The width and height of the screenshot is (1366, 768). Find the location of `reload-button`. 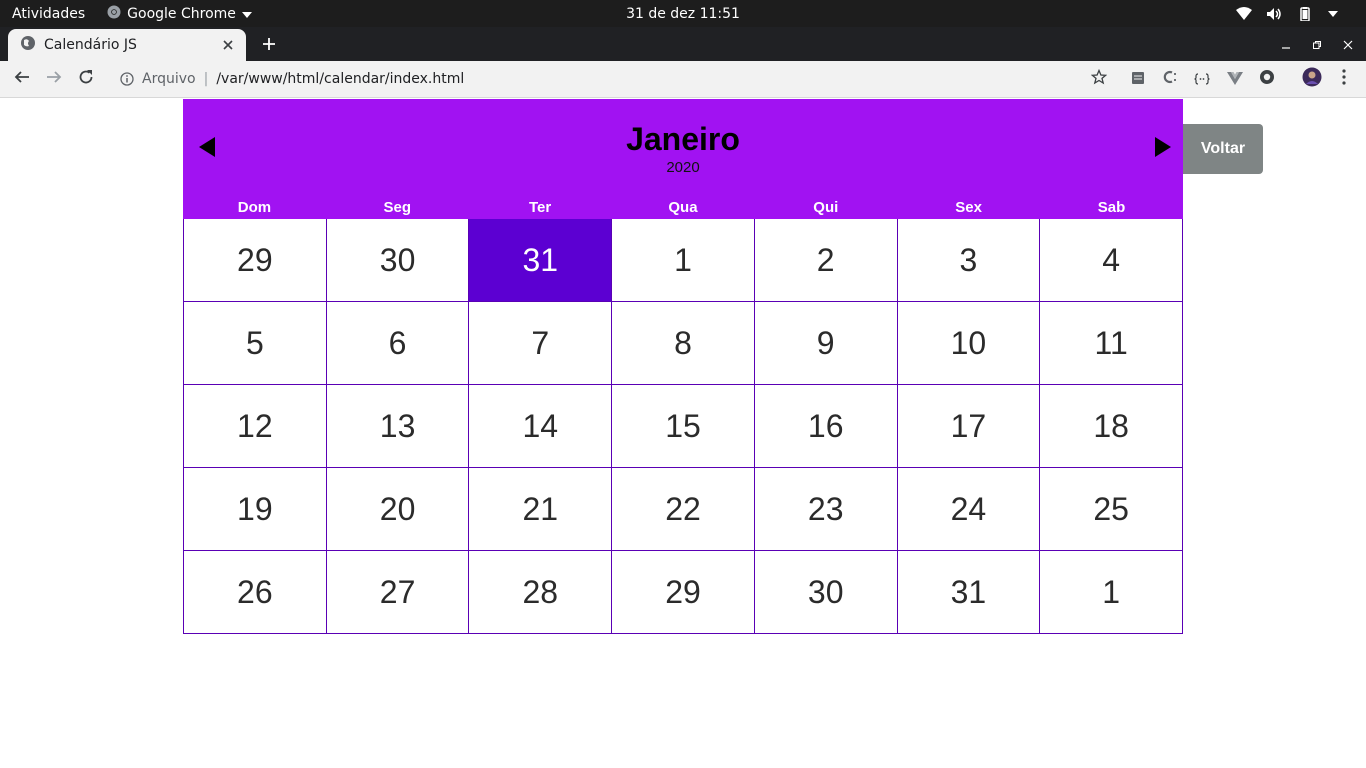

reload-button is located at coordinates (86, 79).